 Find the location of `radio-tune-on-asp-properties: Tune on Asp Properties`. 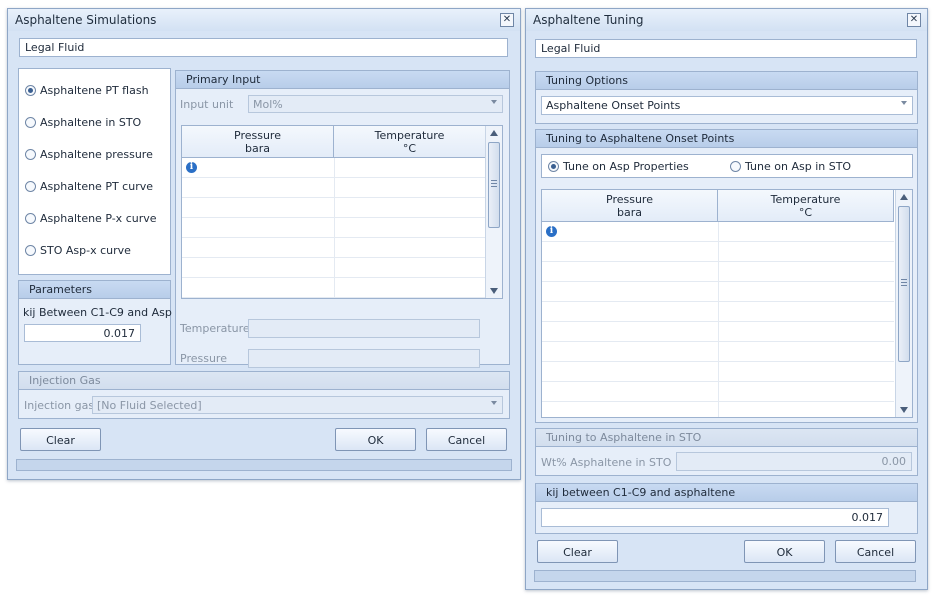

radio-tune-on-asp-properties: Tune on Asp Properties is located at coordinates (618, 167).